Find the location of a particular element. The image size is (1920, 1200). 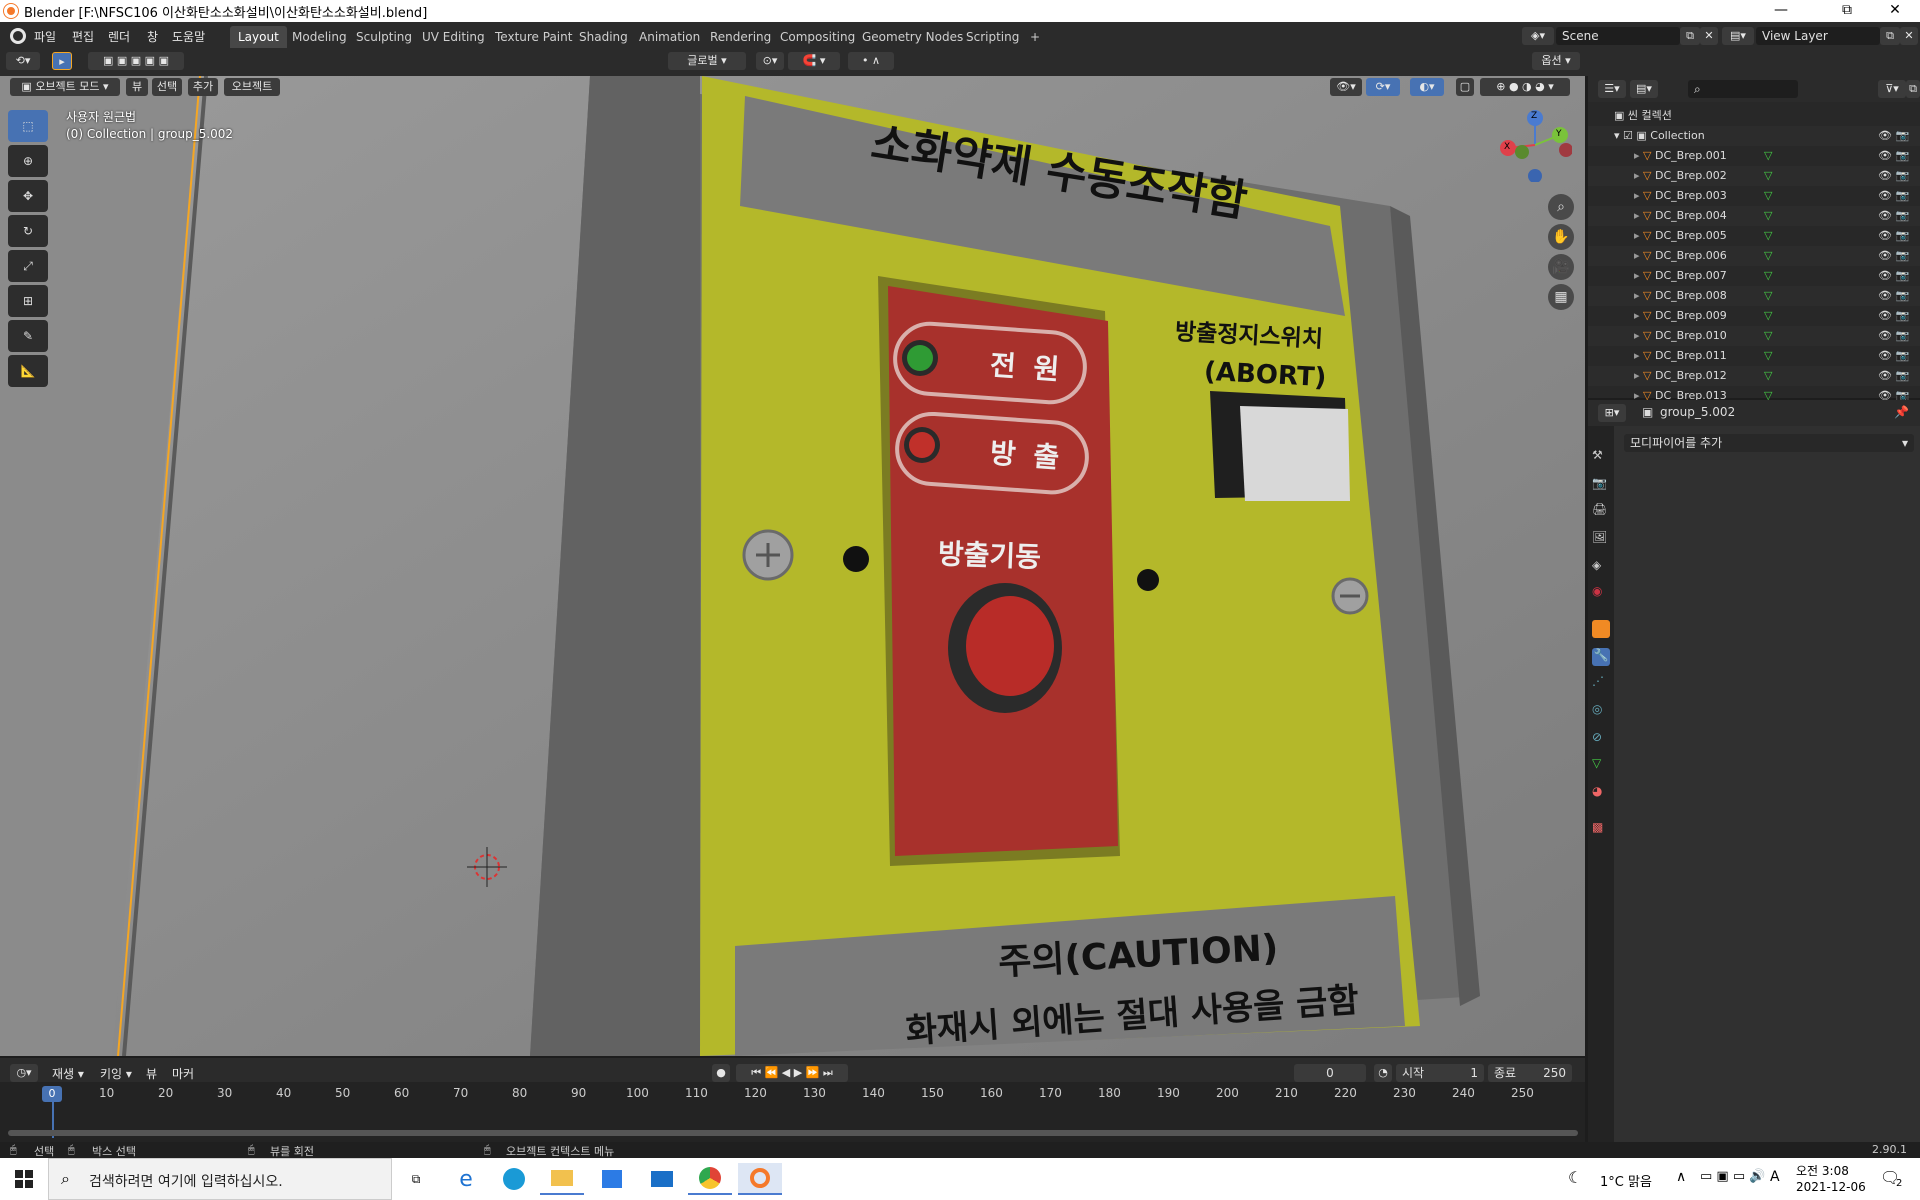

properties-editor-icon: ⊞▾ is located at coordinates (1612, 413).